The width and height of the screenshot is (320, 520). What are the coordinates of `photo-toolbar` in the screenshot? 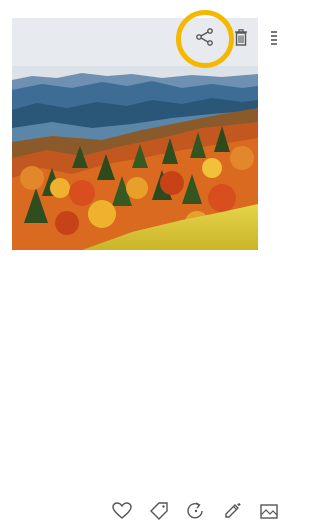 It's located at (140, 26).